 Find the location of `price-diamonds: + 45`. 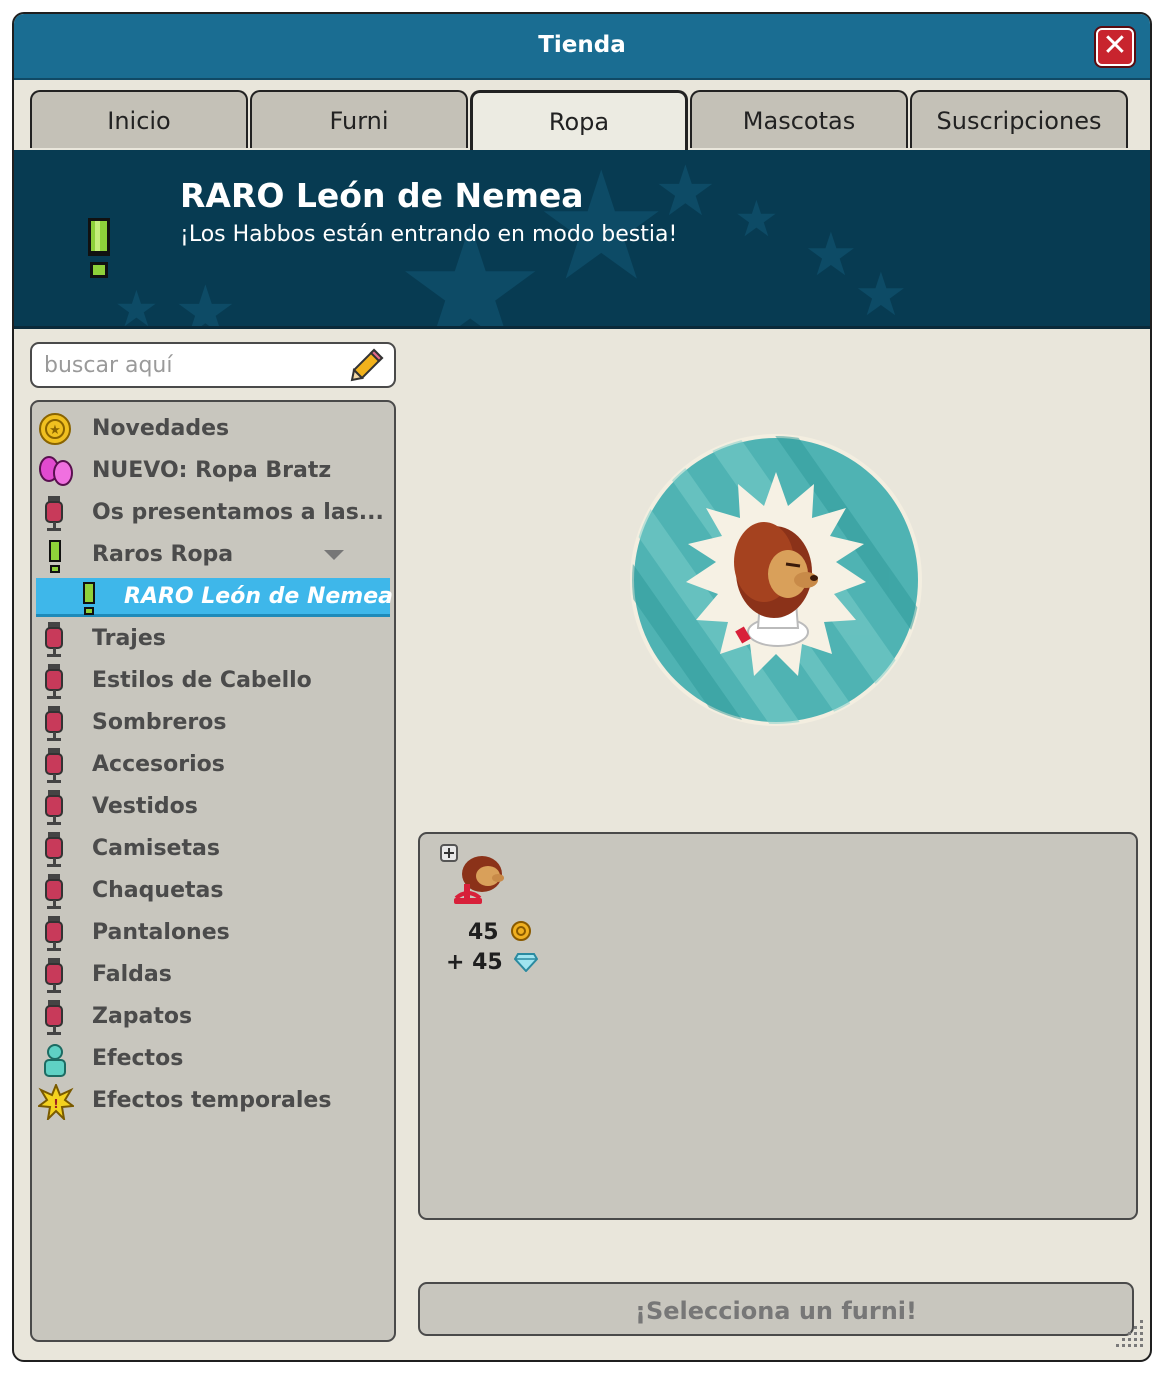

price-diamonds: + 45 is located at coordinates (492, 964).